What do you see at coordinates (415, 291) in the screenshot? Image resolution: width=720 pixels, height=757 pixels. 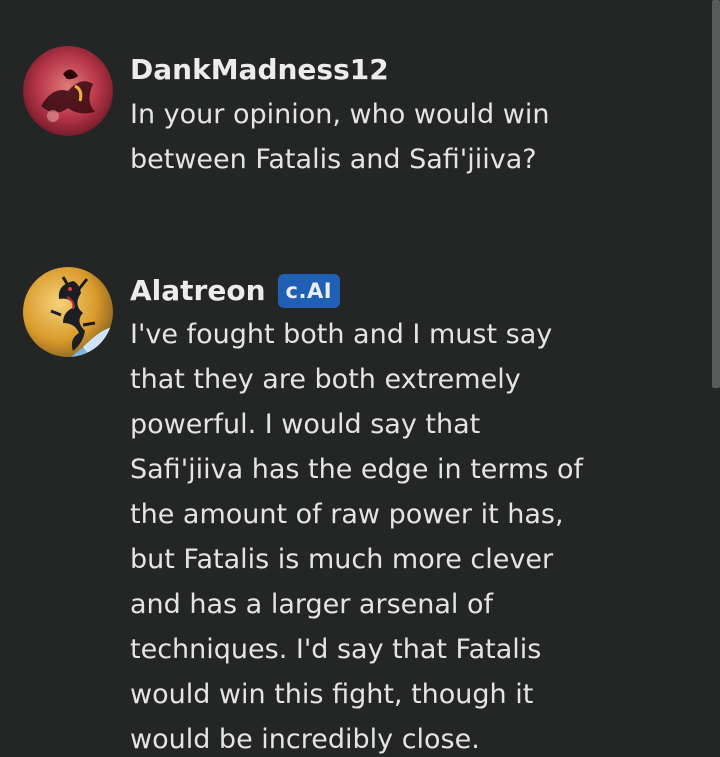 I see `message-header: Alatreon c.AI` at bounding box center [415, 291].